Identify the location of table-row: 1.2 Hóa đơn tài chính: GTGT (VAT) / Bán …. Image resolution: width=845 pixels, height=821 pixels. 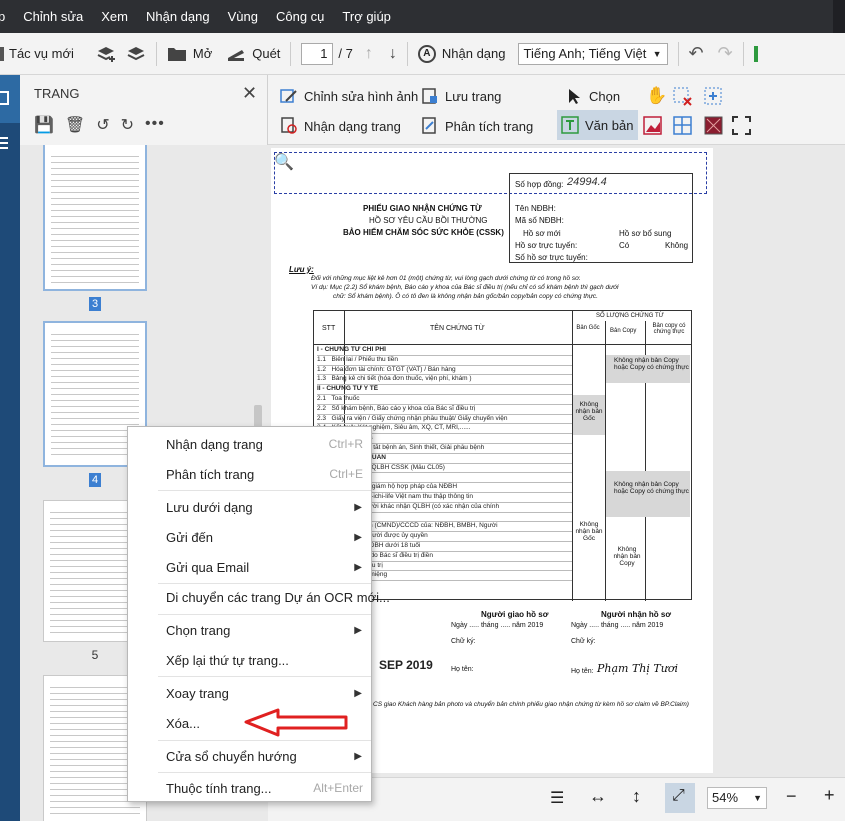
(444, 371).